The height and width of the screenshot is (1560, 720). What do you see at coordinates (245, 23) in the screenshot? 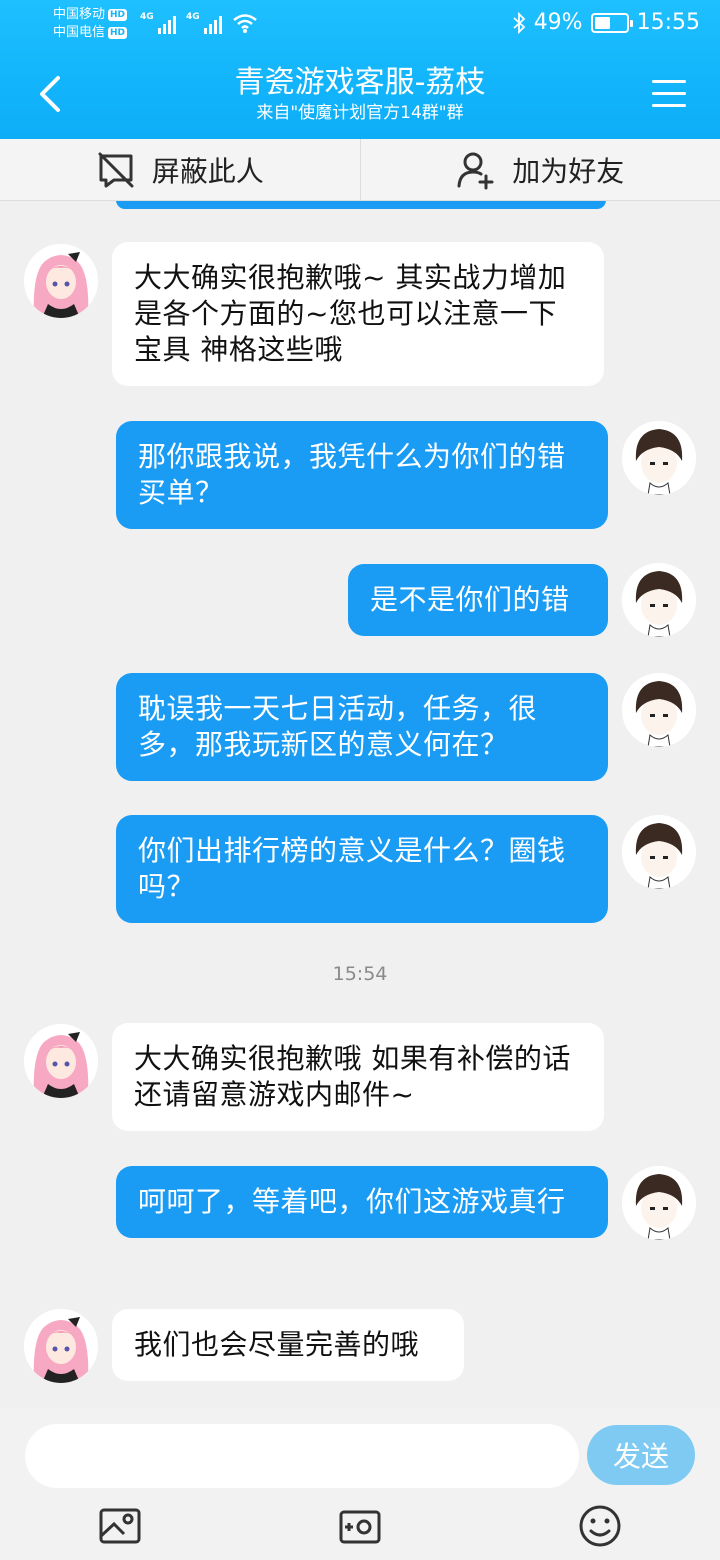
I see `wifi-icon` at bounding box center [245, 23].